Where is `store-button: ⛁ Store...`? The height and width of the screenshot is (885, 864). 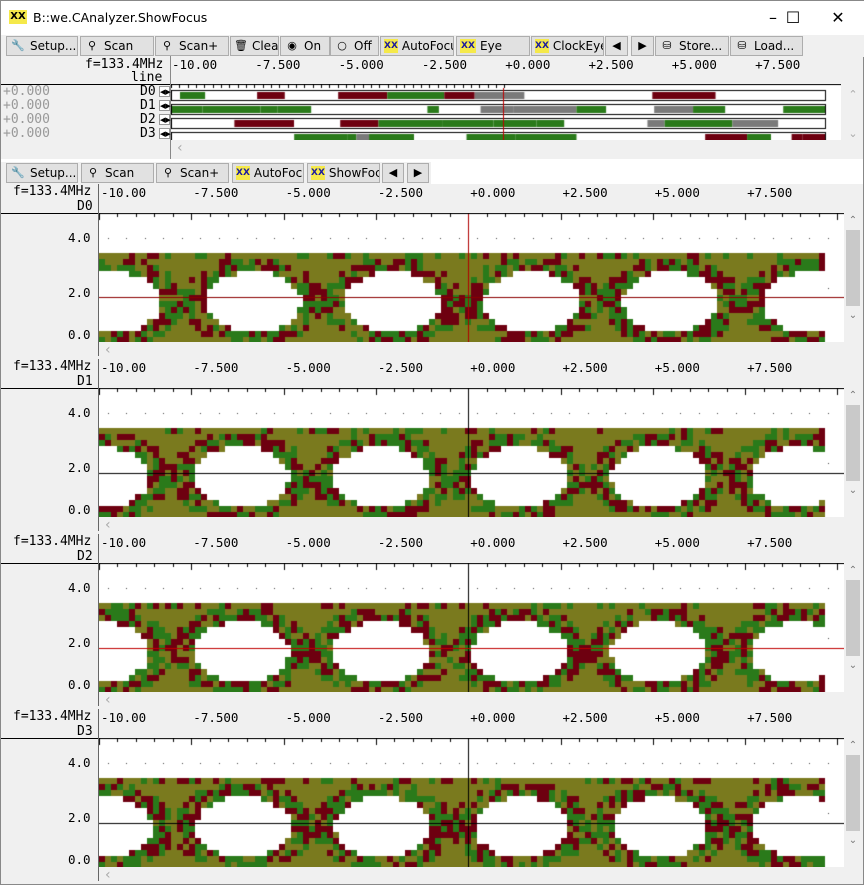 store-button: ⛁ Store... is located at coordinates (692, 46).